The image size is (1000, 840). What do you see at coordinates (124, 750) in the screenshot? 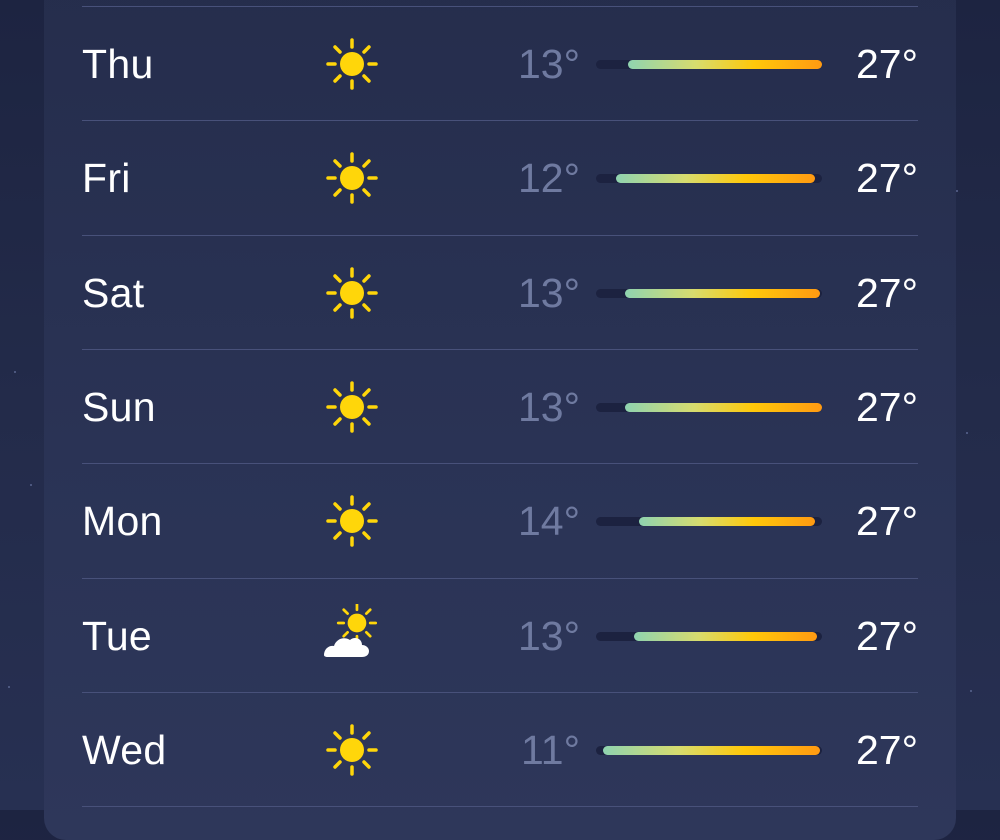
I see `day-label: Wed` at bounding box center [124, 750].